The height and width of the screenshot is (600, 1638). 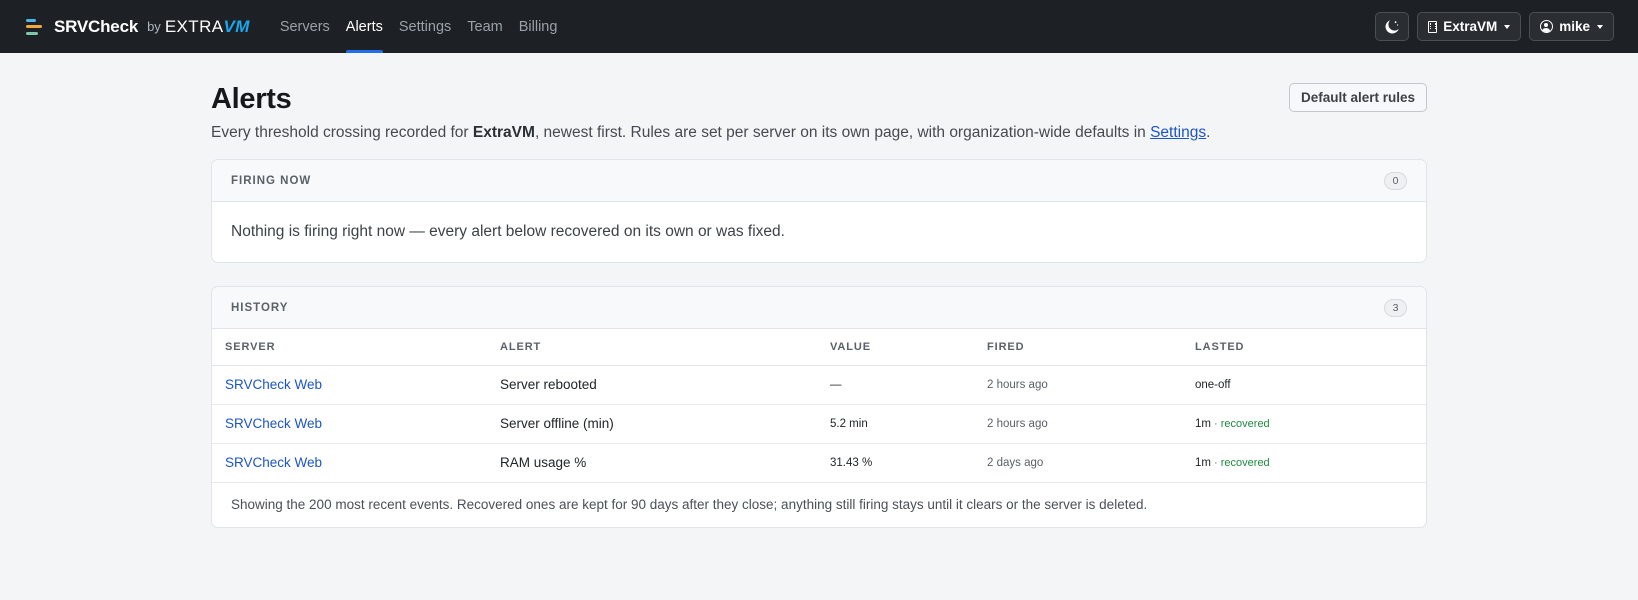 I want to click on theme-toggle-button, so click(x=1392, y=26).